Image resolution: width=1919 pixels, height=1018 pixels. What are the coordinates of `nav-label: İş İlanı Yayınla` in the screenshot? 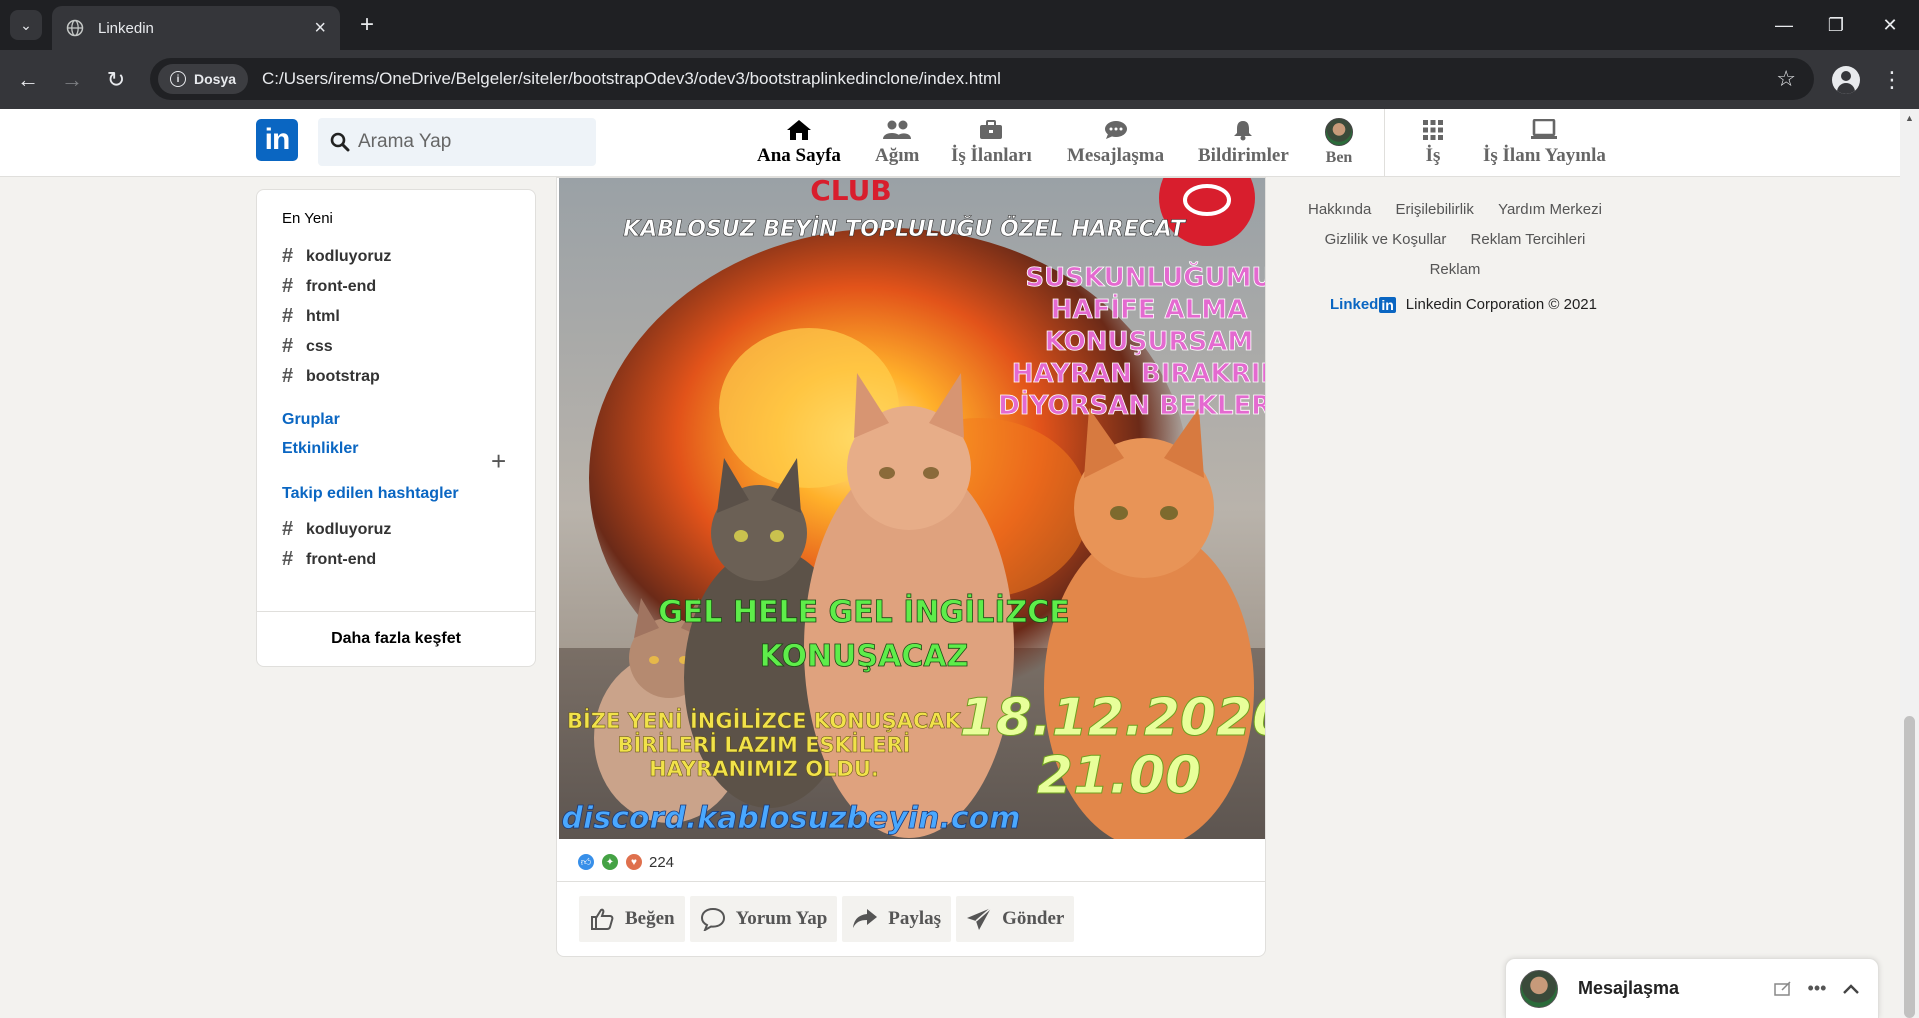 It's located at (1544, 155).